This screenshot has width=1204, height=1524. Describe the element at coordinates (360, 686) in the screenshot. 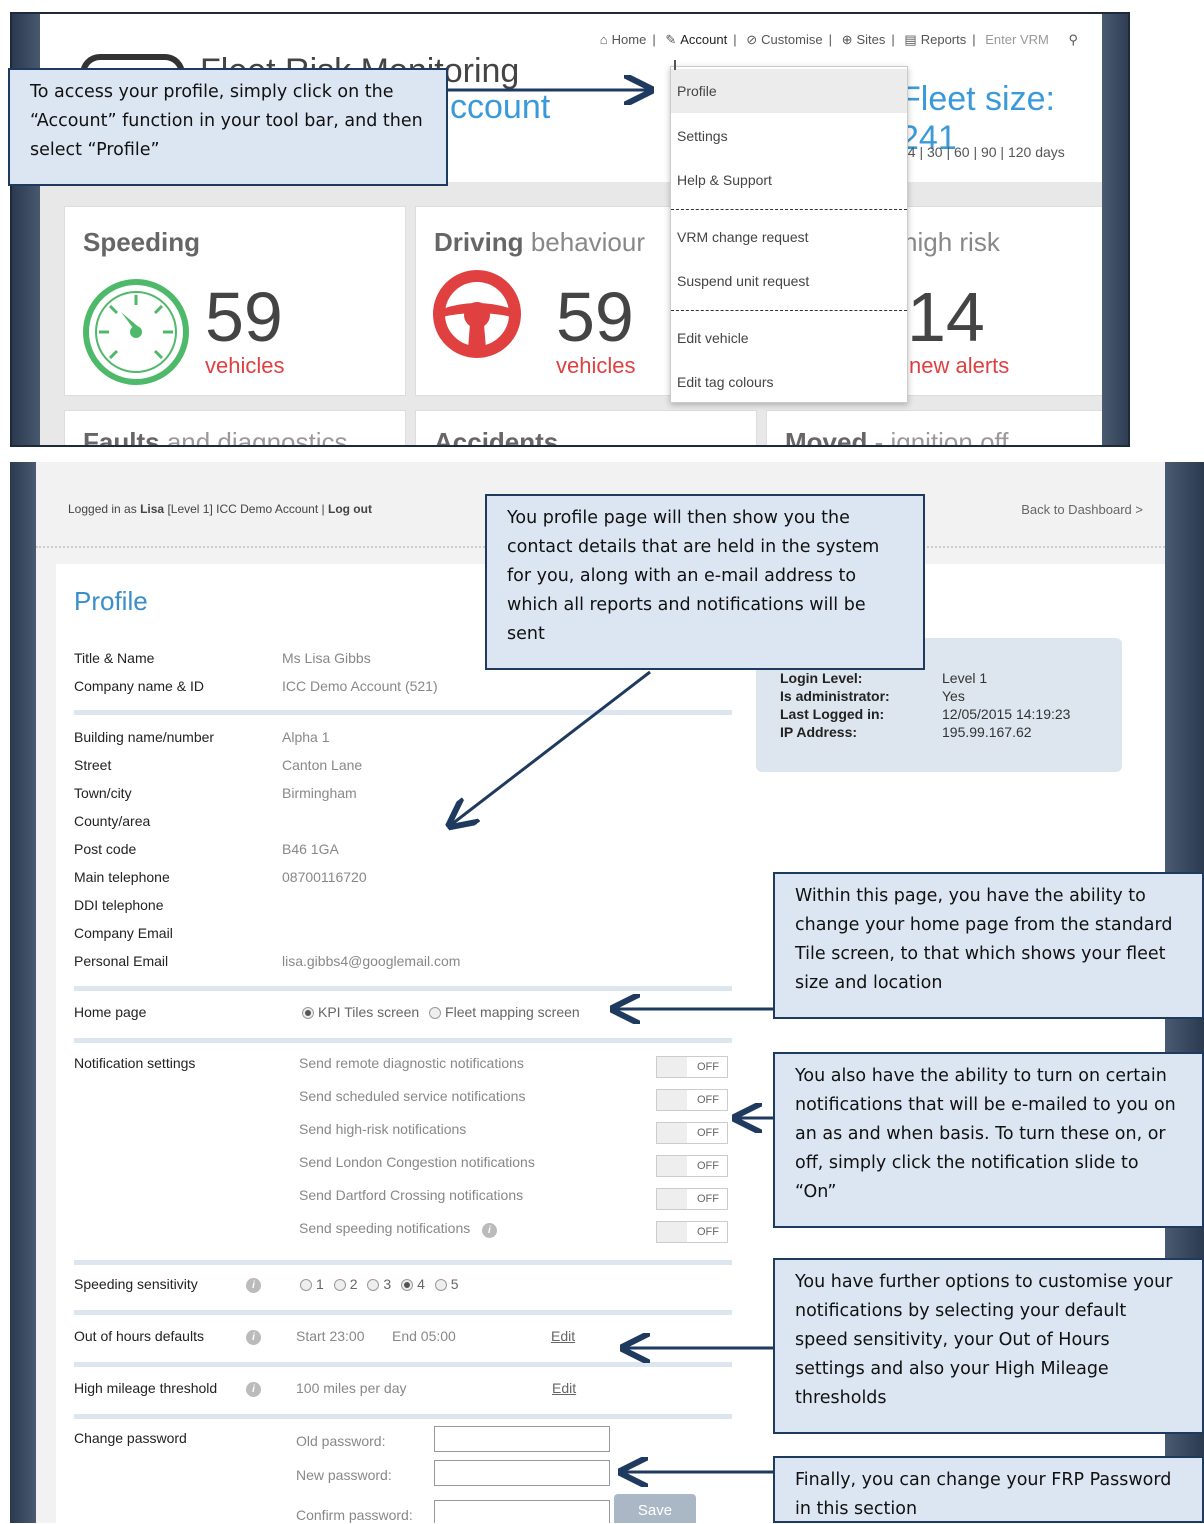

I see `field-value: ICC Demo Account (521)` at that location.